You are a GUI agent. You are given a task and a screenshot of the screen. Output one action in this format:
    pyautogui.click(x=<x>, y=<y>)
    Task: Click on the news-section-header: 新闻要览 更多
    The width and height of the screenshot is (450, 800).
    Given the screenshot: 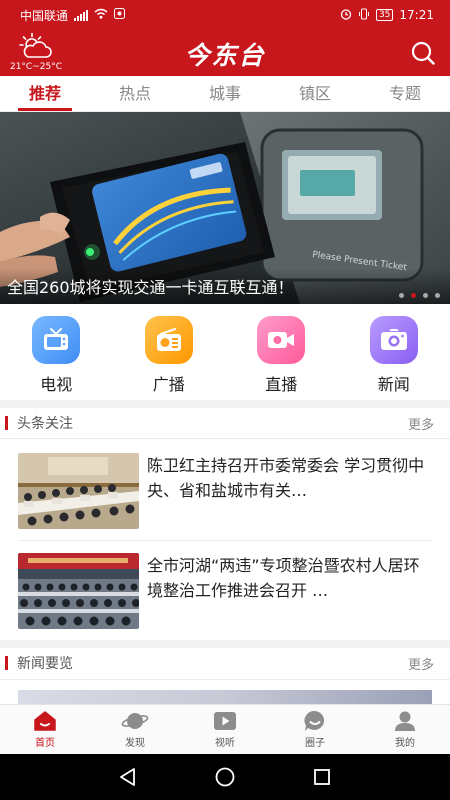 What is the action you would take?
    pyautogui.click(x=225, y=663)
    